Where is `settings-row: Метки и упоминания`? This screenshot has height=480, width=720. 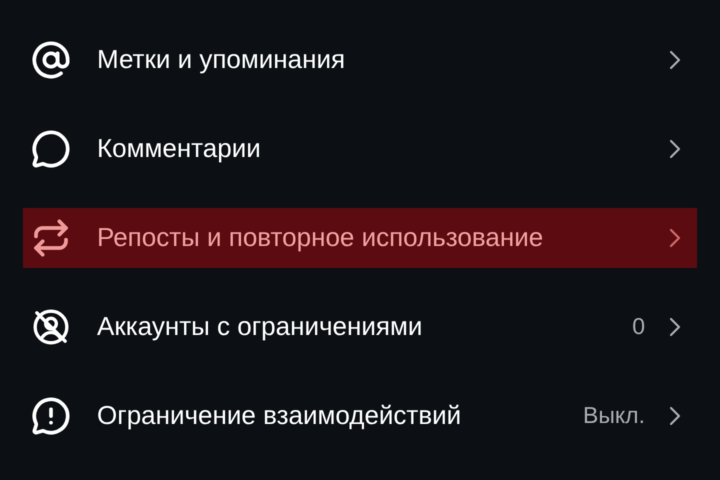 settings-row: Метки и упоминания is located at coordinates (360, 60).